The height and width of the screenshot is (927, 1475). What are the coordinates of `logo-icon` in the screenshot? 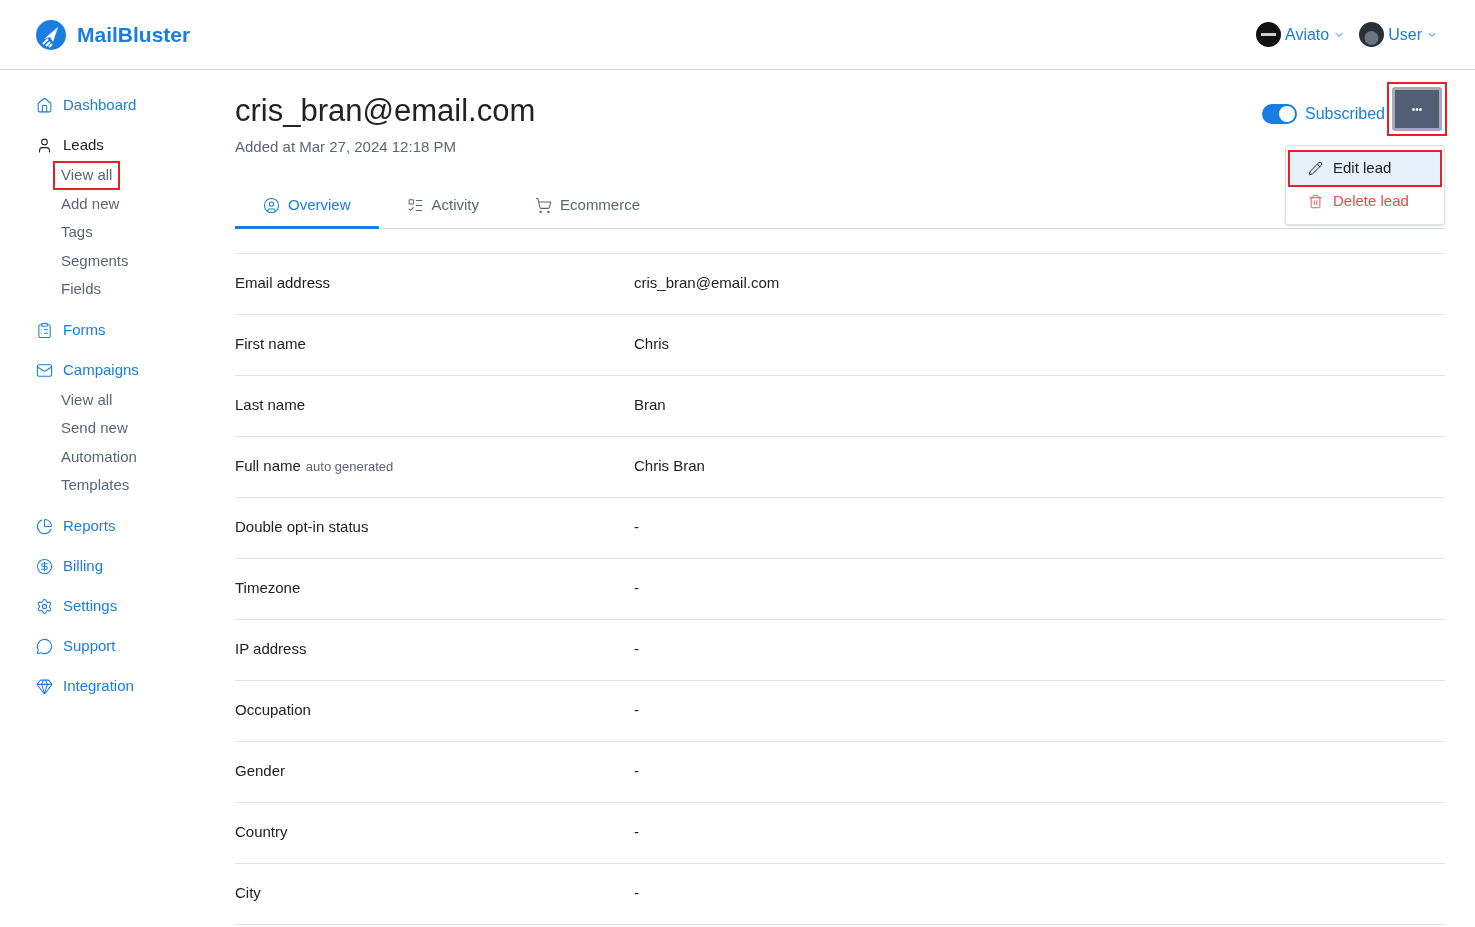 It's located at (51, 34).